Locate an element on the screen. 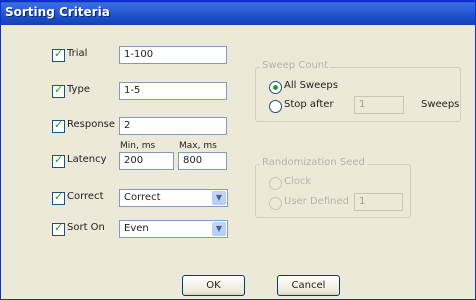 This screenshot has width=476, height=300. user-defined-input: 1 is located at coordinates (378, 202).